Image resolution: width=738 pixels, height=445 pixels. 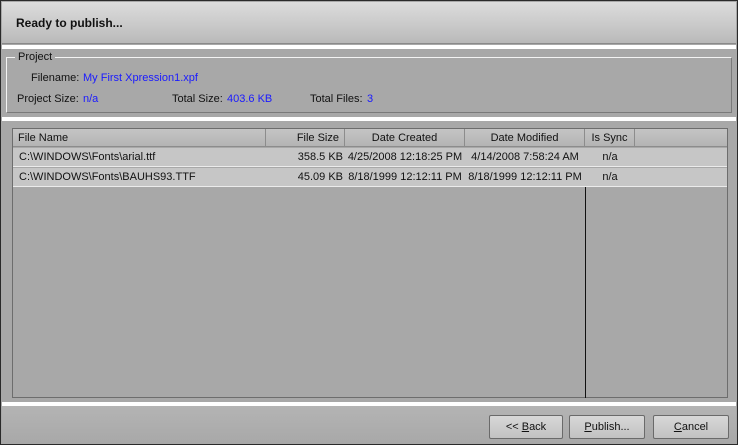 What do you see at coordinates (525, 138) in the screenshot?
I see `column-header-date-modified: Date Modified` at bounding box center [525, 138].